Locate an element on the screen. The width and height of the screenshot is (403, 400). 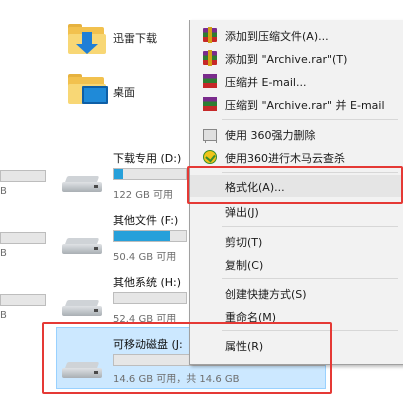
menu-item-360-trojan-scan: 使用360进行木马云查杀 is located at coordinates (296, 157).